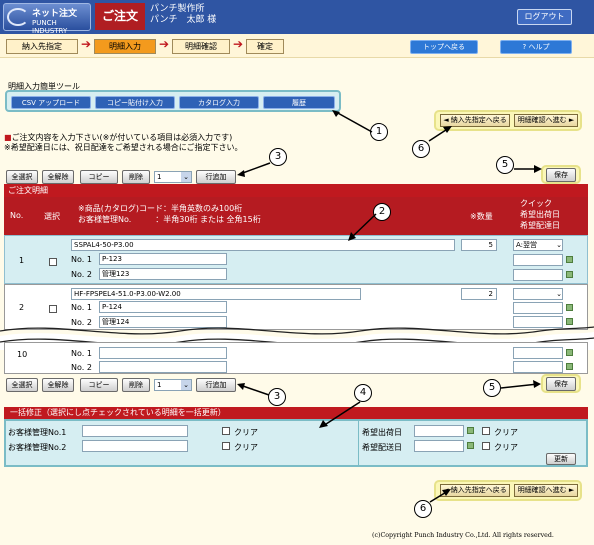 The width and height of the screenshot is (594, 545). What do you see at coordinates (538, 294) in the screenshot?
I see `quick-select: ⌄` at bounding box center [538, 294].